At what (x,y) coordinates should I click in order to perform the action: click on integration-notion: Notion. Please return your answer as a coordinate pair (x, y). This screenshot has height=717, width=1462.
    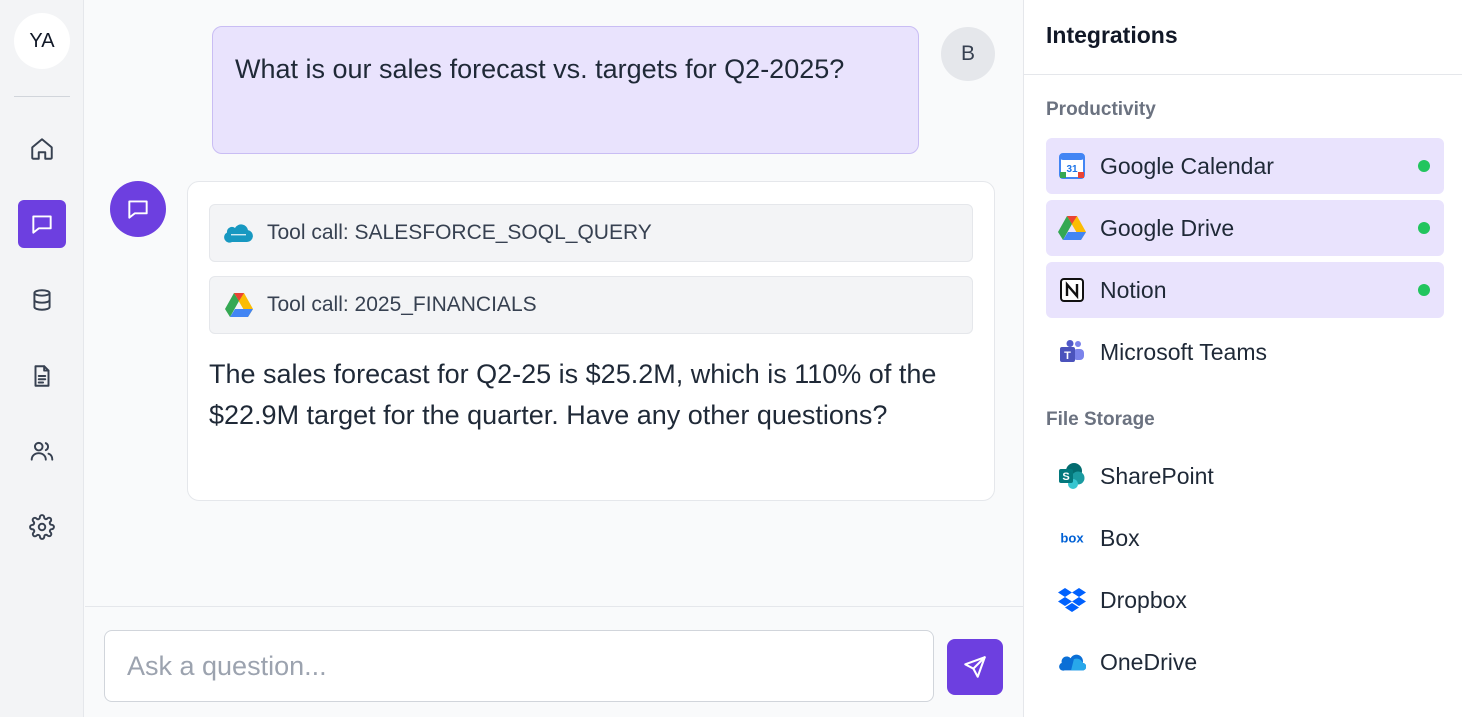
    Looking at the image, I should click on (1245, 290).